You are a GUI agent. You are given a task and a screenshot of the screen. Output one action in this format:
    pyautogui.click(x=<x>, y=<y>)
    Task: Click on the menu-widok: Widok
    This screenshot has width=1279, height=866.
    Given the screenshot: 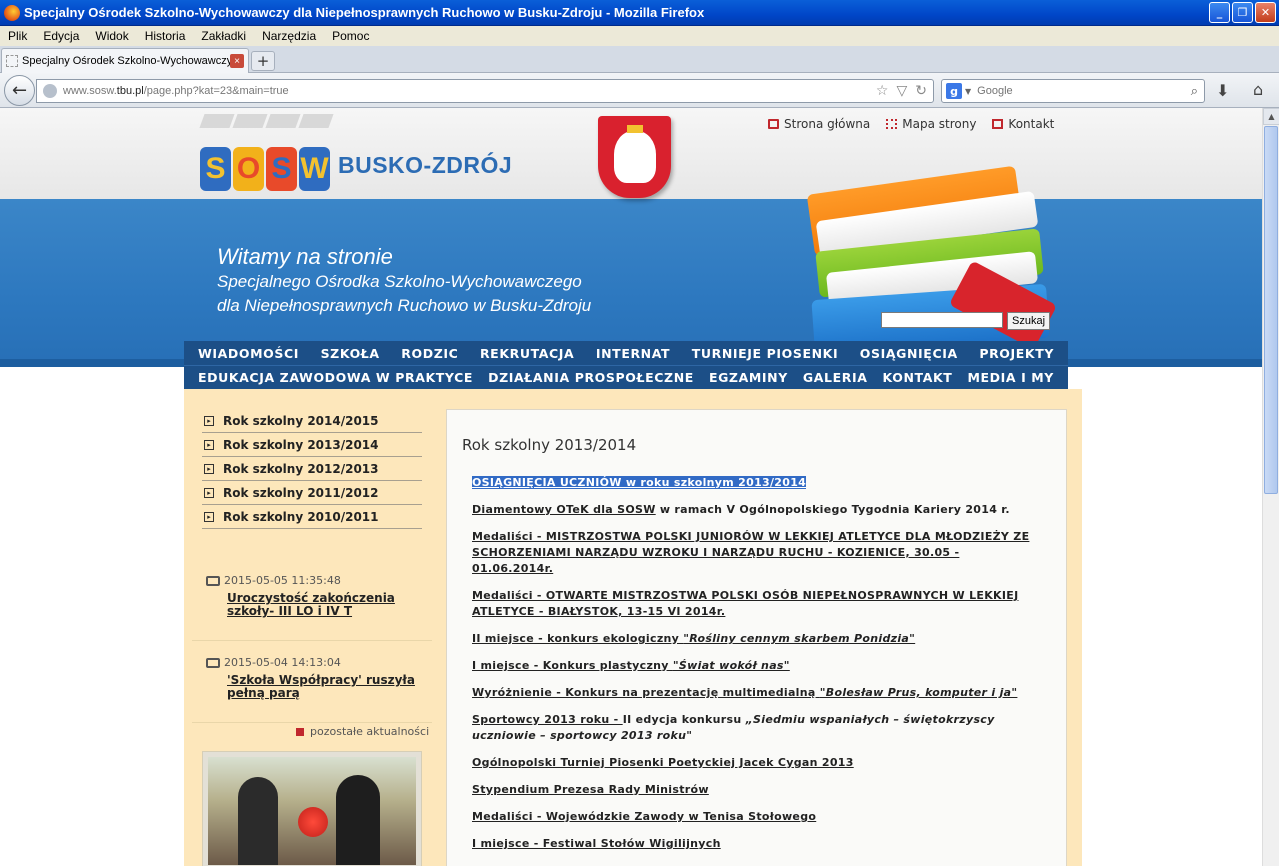 What is the action you would take?
    pyautogui.click(x=111, y=36)
    